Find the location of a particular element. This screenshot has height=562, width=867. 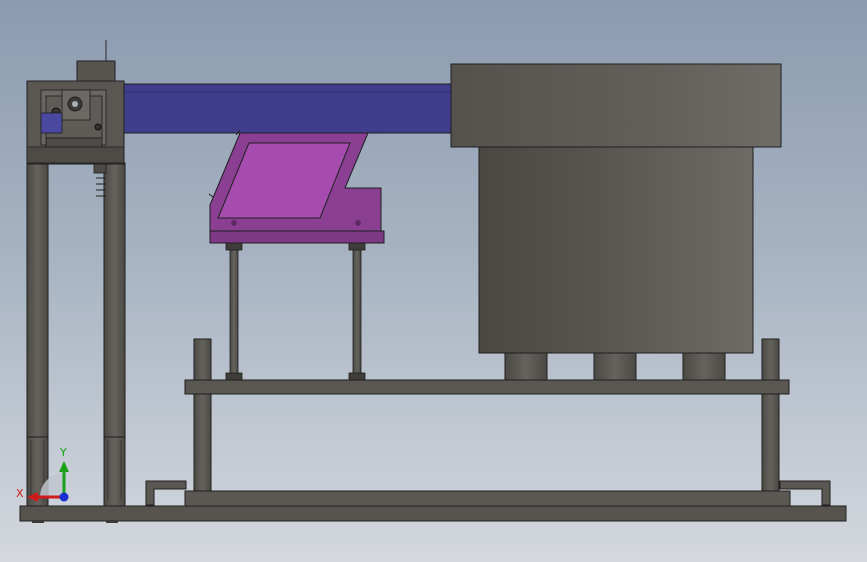

left-post-inner is located at coordinates (114, 334).